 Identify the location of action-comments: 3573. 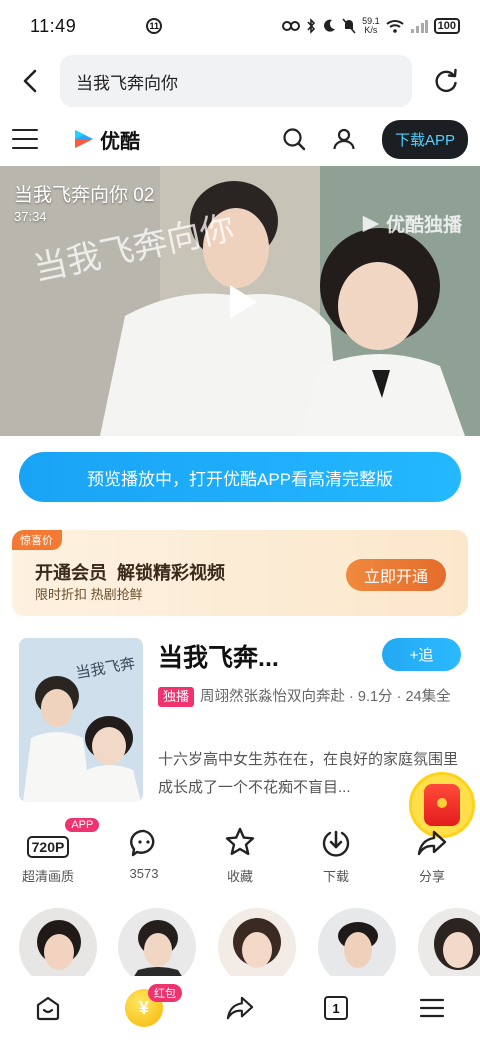
(144, 855).